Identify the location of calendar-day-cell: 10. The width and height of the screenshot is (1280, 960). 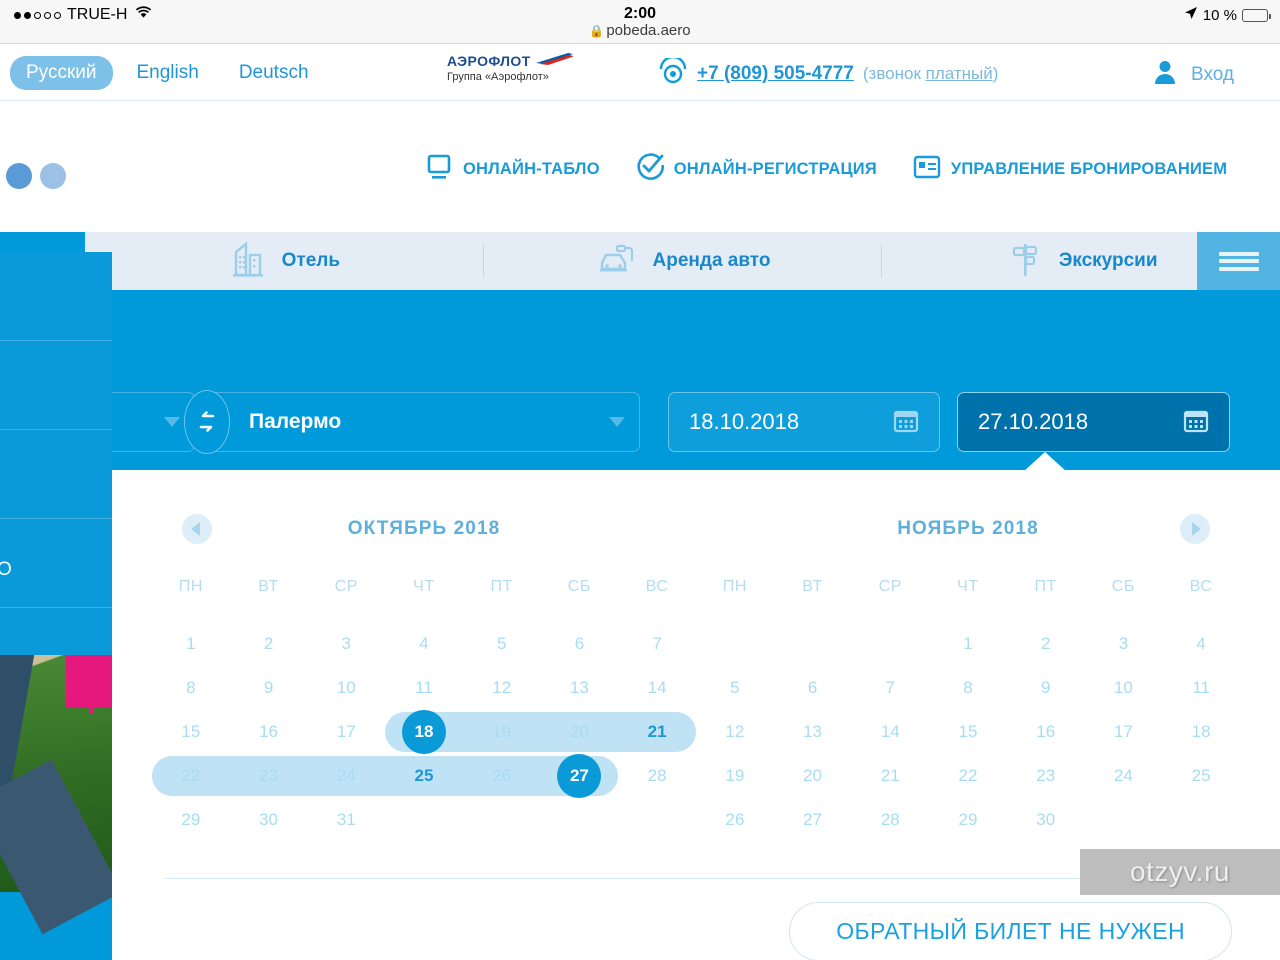
(1124, 688).